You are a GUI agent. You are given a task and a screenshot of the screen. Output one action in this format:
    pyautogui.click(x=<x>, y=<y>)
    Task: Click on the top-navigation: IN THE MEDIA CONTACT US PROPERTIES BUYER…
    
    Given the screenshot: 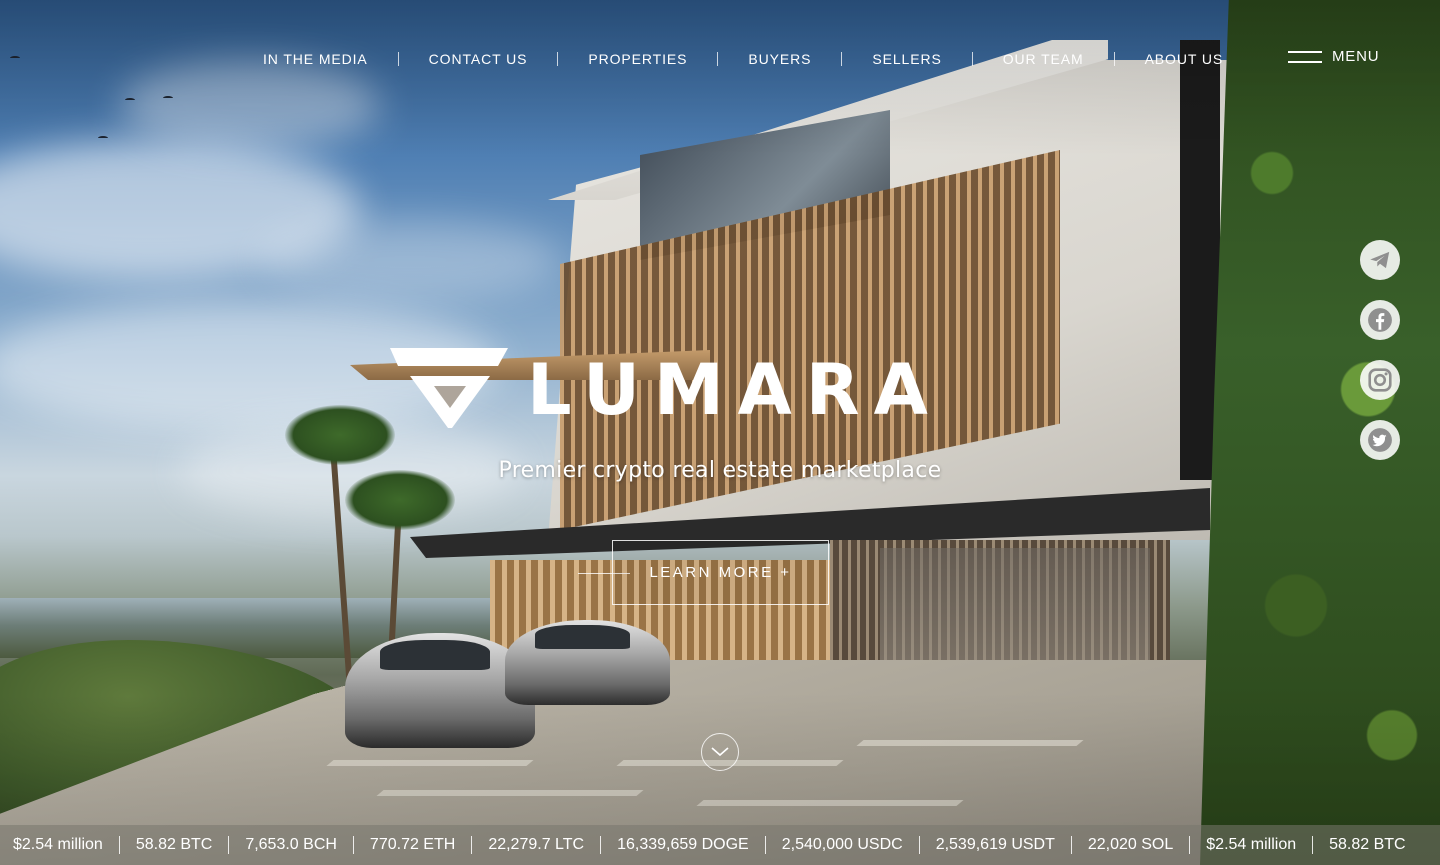 What is the action you would take?
    pyautogui.click(x=743, y=59)
    